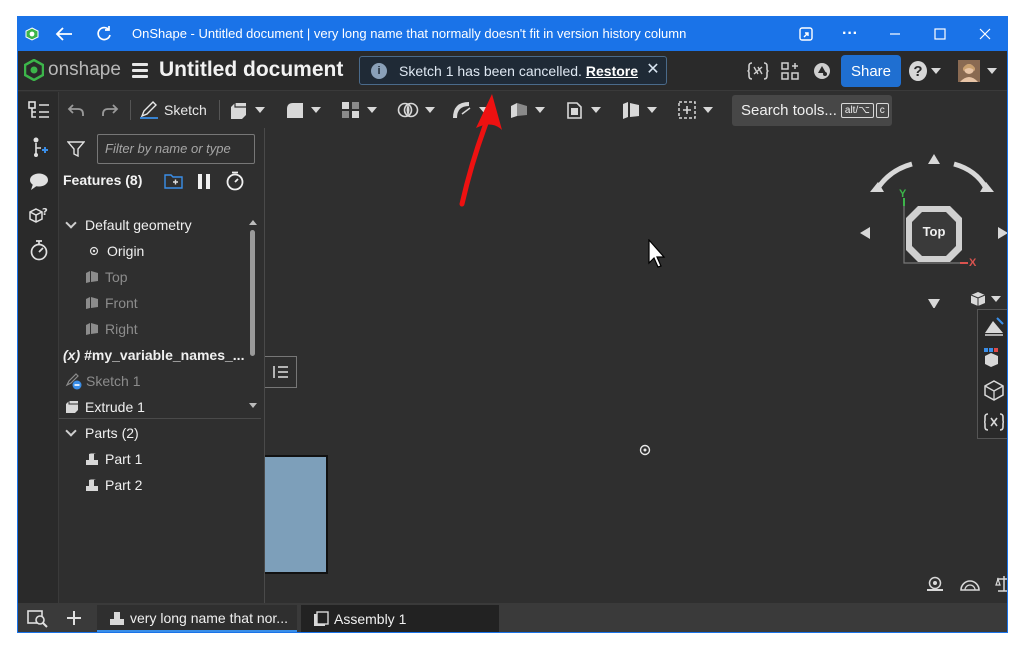 Image resolution: width=1028 pixels, height=653 pixels. What do you see at coordinates (102, 381) in the screenshot?
I see `tree-sketch1: Sketch 1` at bounding box center [102, 381].